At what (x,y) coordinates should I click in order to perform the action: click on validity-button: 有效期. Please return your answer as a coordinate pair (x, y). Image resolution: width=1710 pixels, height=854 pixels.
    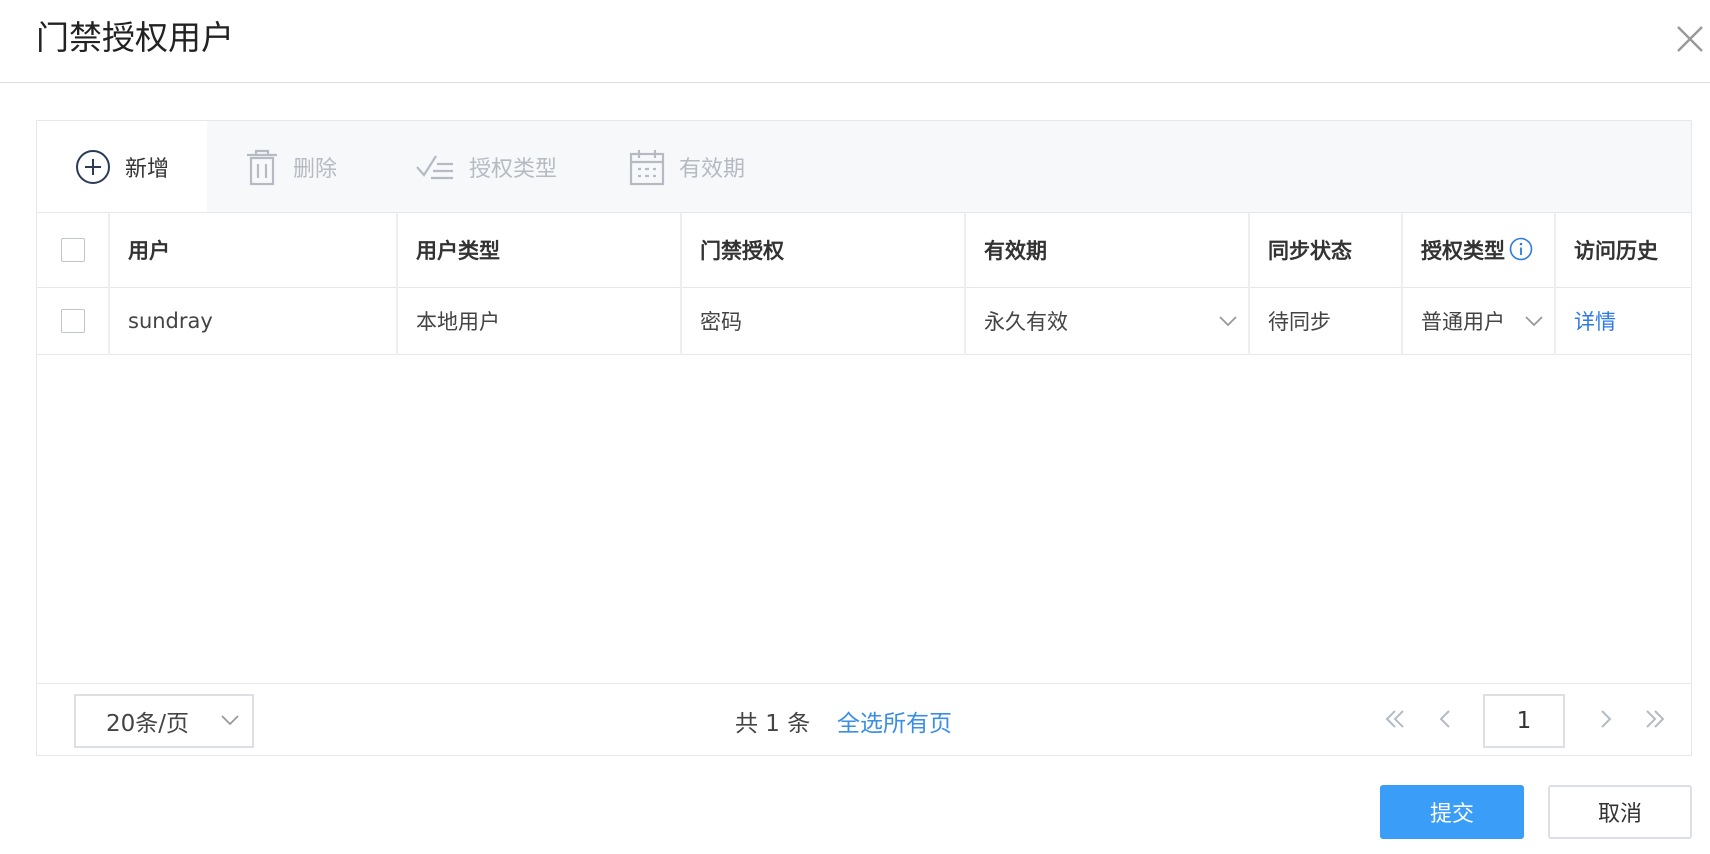
    Looking at the image, I should click on (687, 166).